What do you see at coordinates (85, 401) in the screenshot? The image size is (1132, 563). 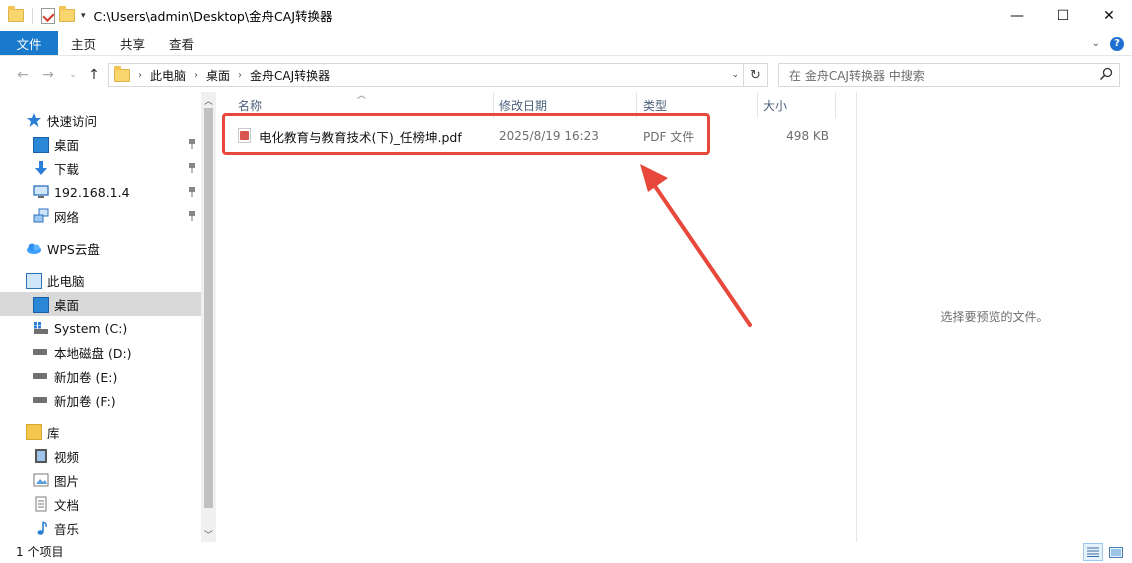 I see `nav-label: 新加卷 (F:)` at bounding box center [85, 401].